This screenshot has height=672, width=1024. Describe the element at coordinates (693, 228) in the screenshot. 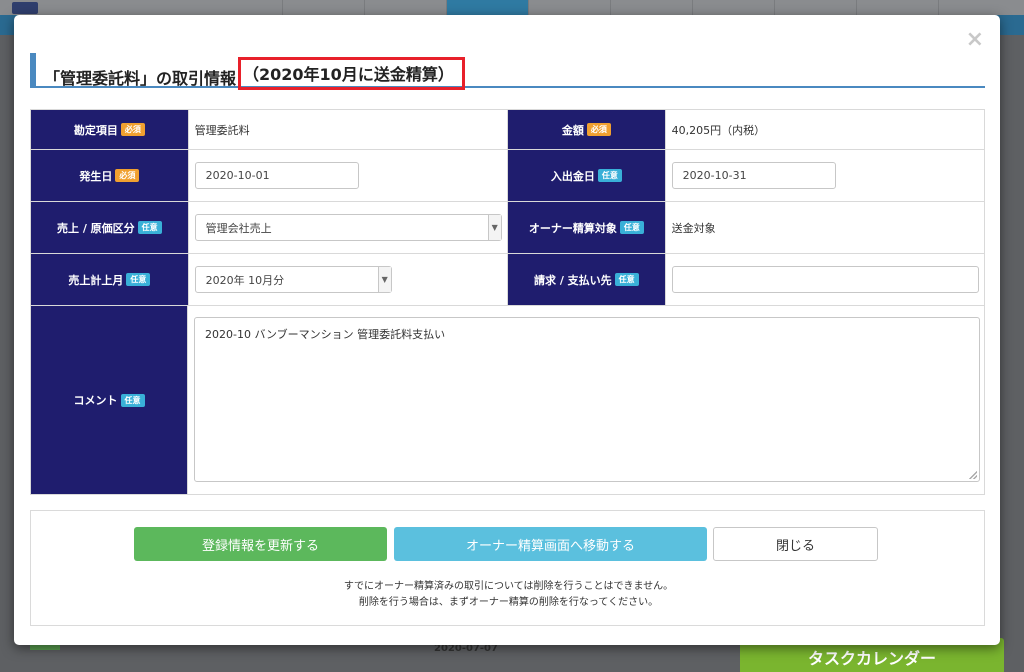

I see `owner-settlement-value: 送金対象` at that location.